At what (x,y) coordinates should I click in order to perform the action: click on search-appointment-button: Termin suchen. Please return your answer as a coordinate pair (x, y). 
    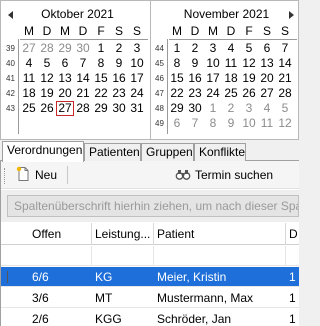
    Looking at the image, I should click on (224, 175).